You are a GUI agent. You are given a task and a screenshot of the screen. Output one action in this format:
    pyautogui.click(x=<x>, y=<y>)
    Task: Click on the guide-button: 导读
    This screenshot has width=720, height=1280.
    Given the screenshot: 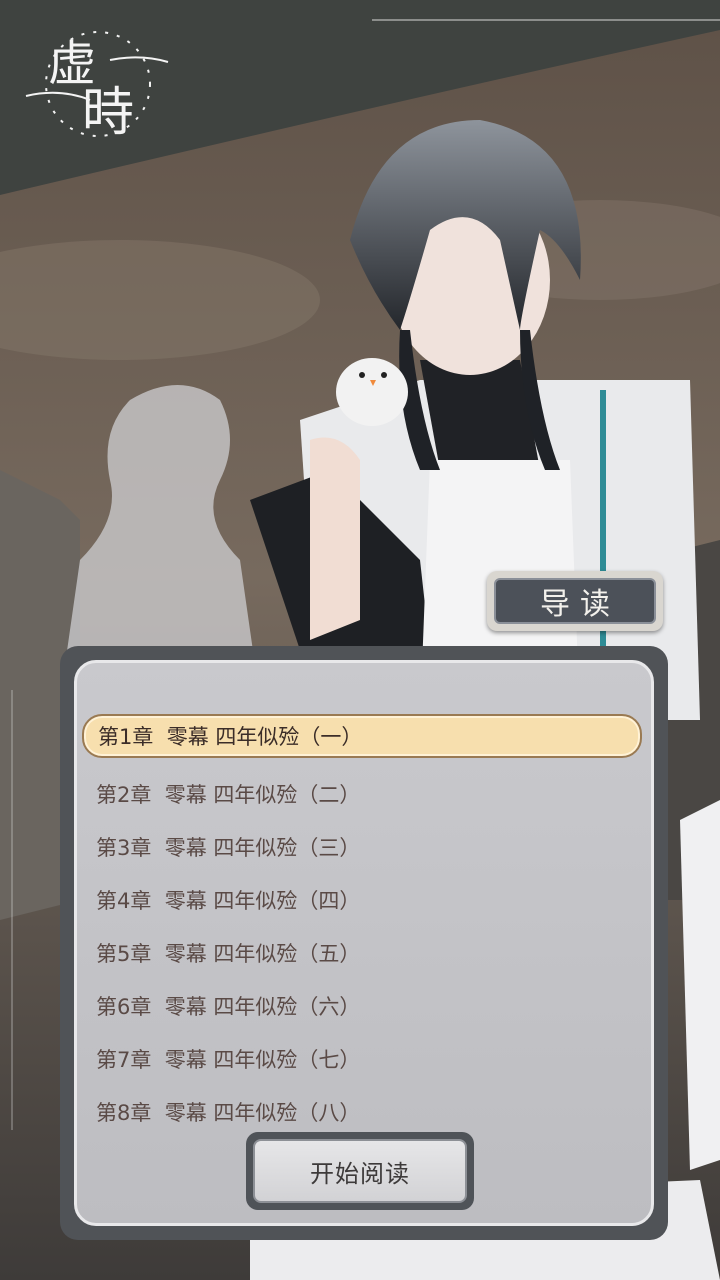 What is the action you would take?
    pyautogui.click(x=575, y=601)
    